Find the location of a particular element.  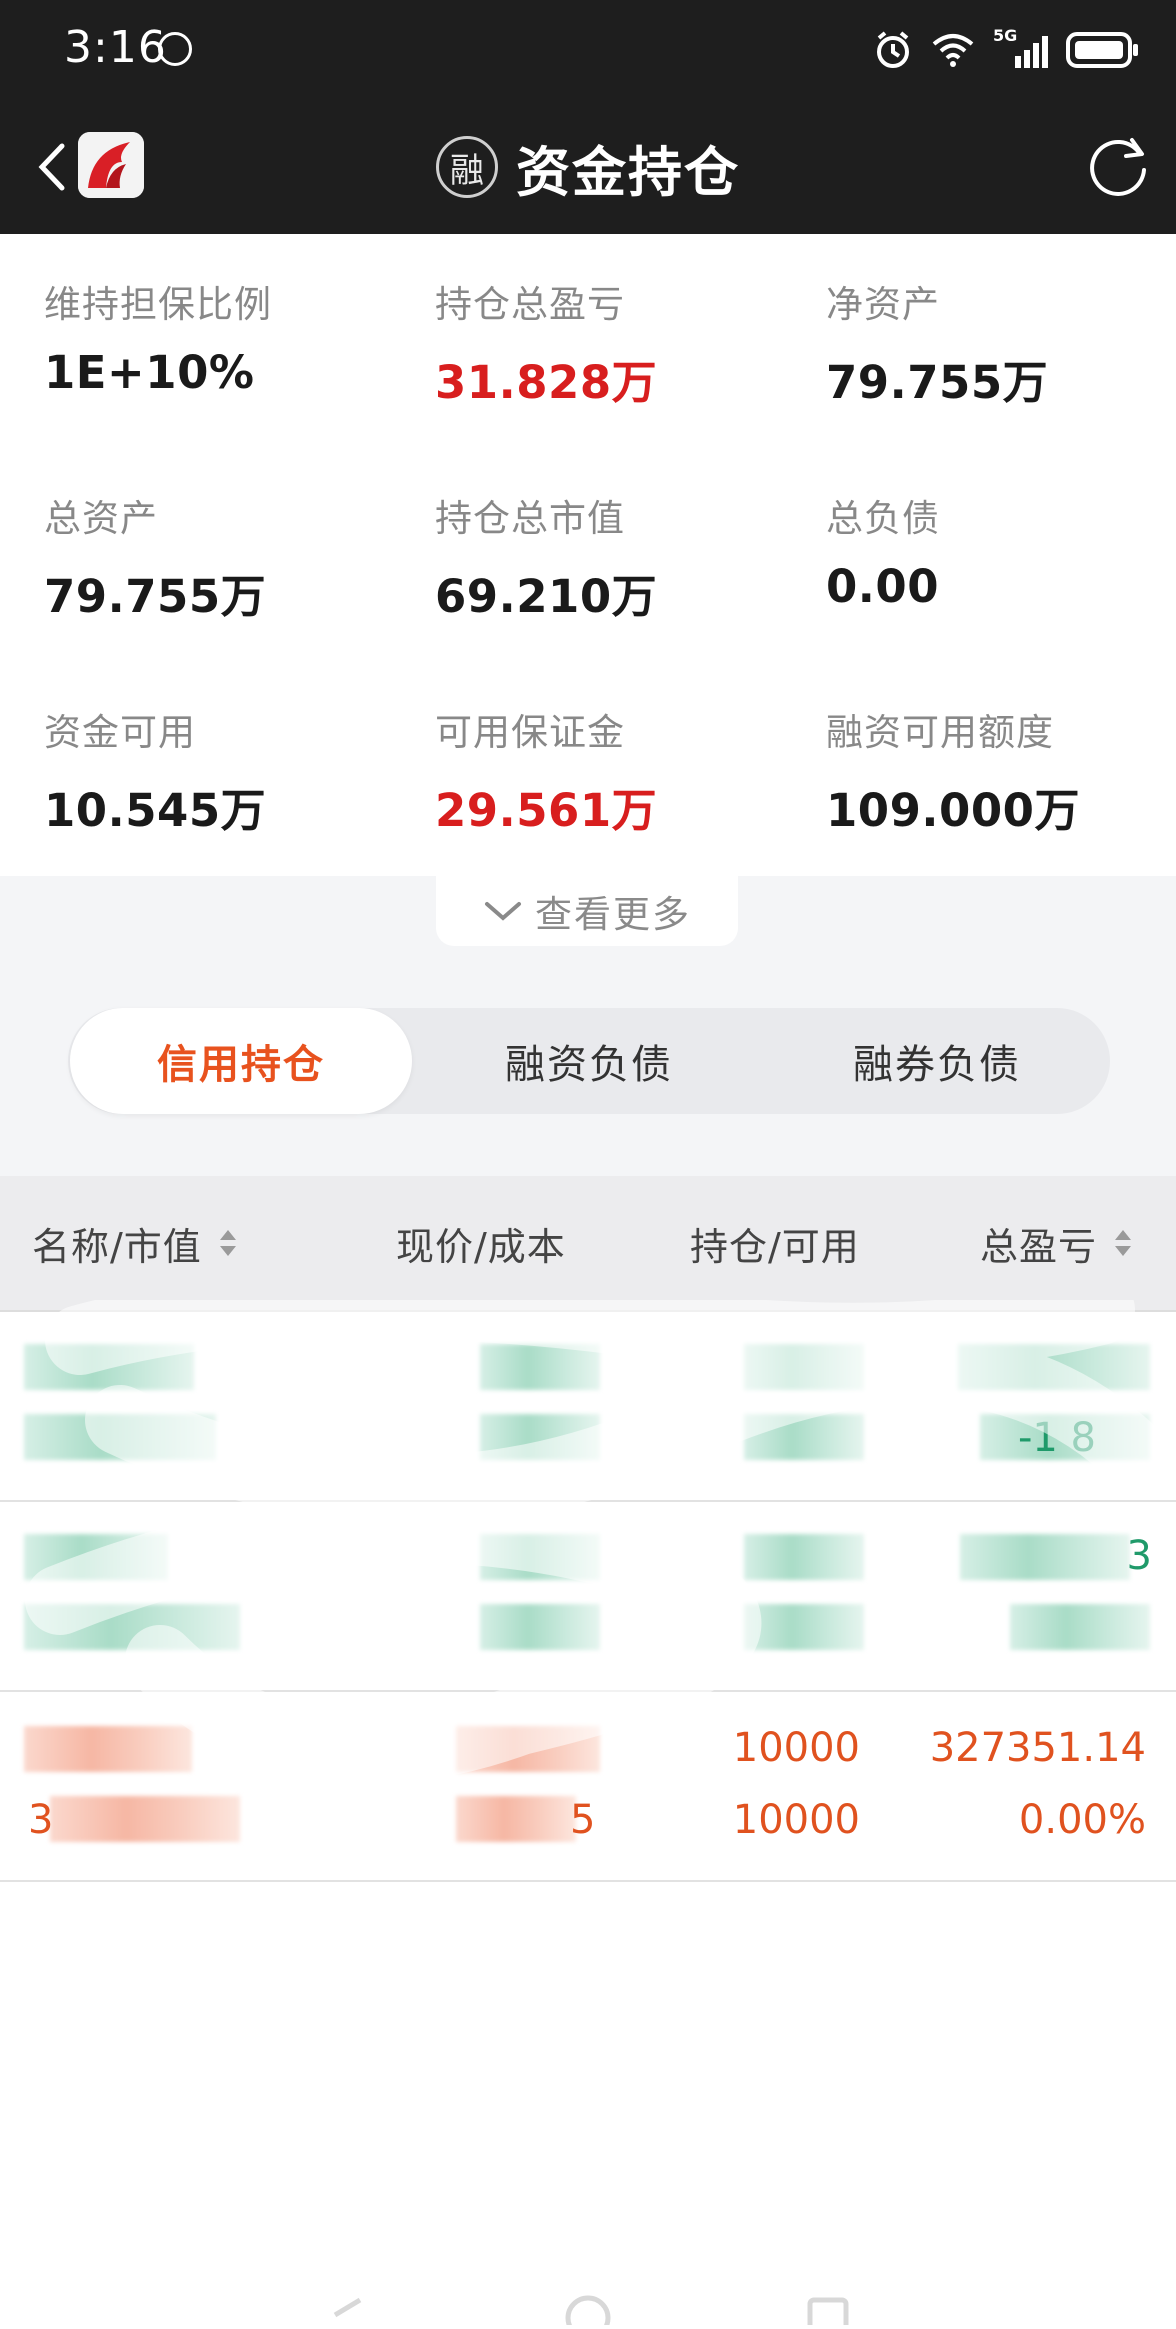

summary-value: 10.545万 is located at coordinates (155, 810).